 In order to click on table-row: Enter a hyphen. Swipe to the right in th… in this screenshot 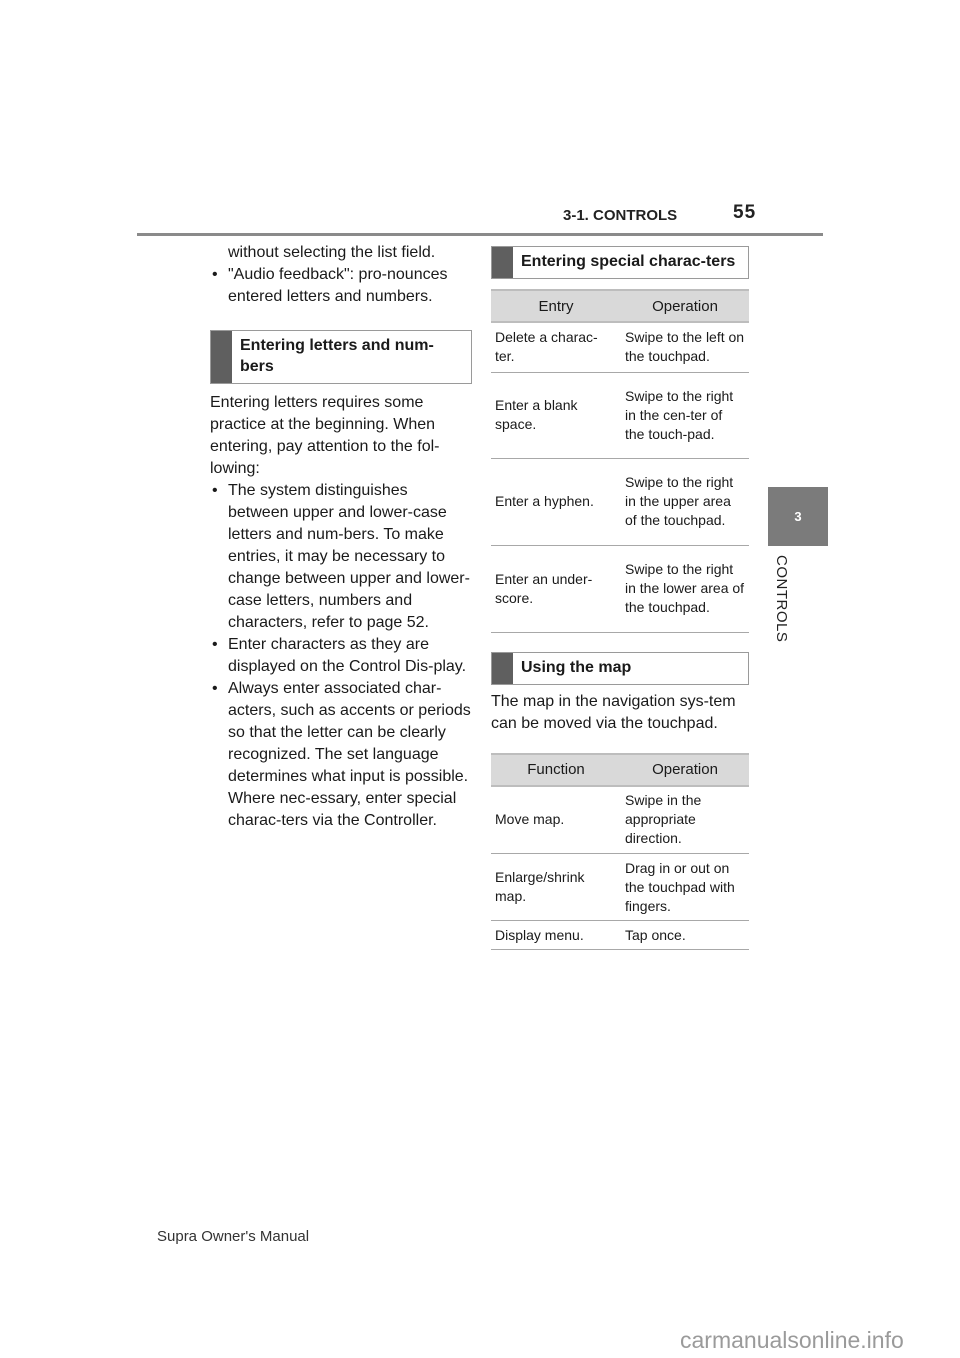, I will do `click(620, 502)`.